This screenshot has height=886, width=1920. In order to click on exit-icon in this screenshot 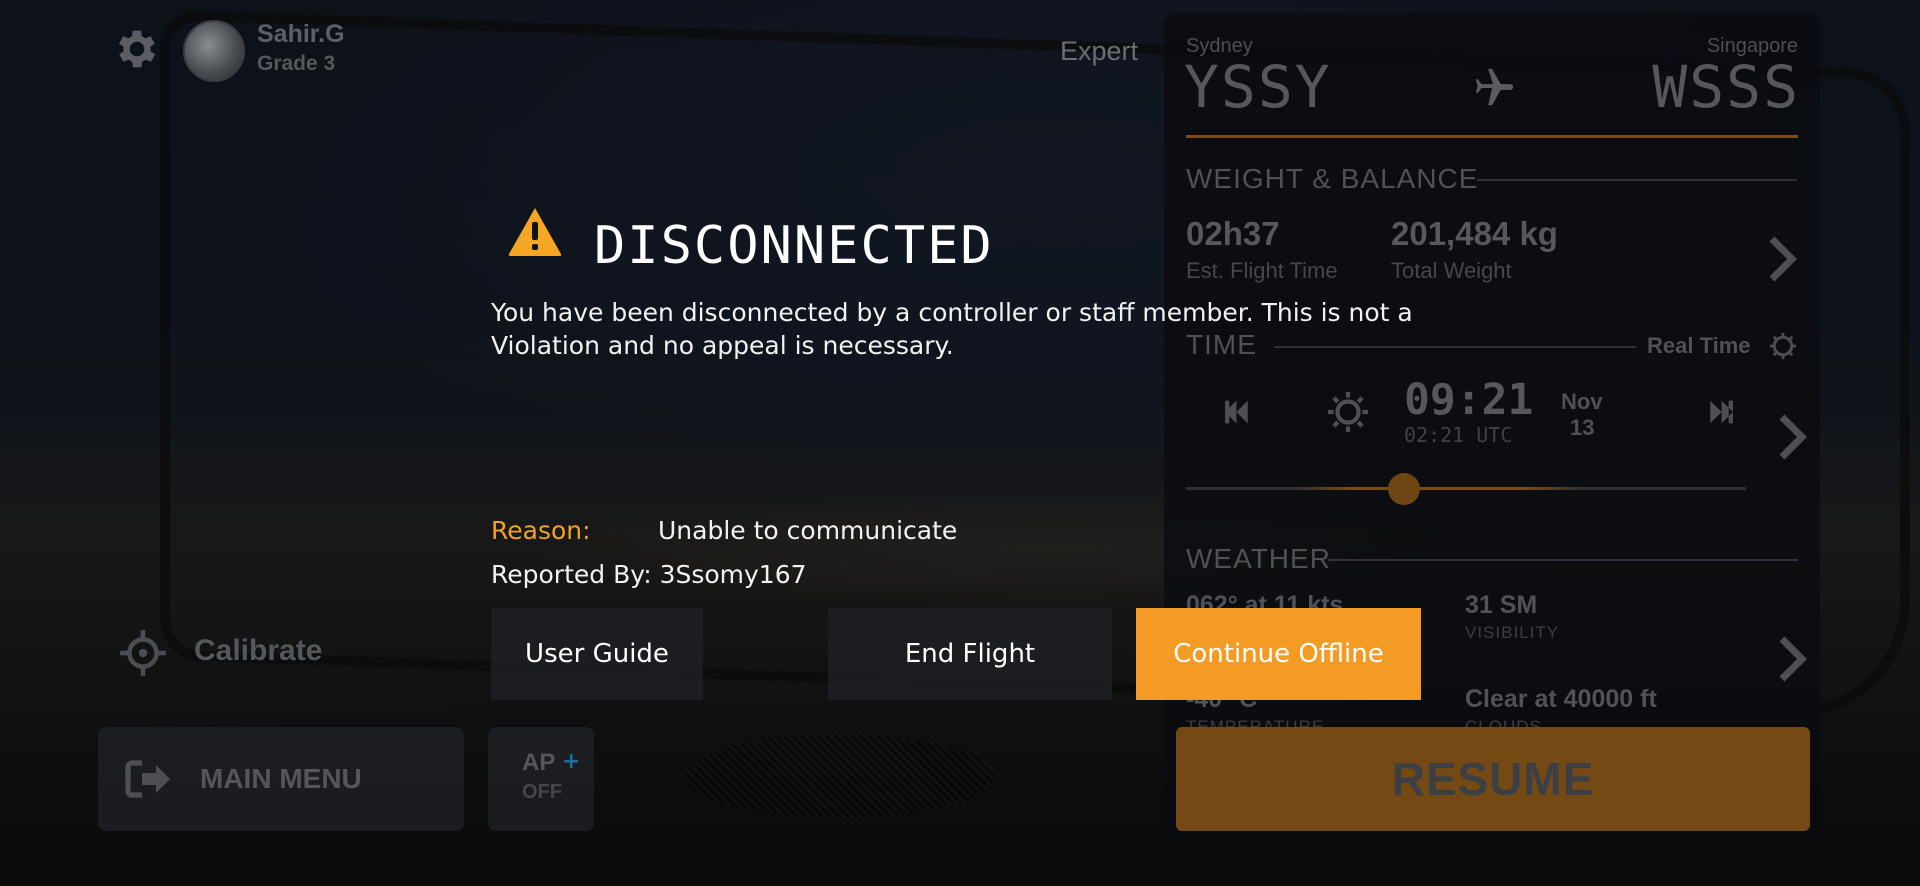, I will do `click(147, 779)`.